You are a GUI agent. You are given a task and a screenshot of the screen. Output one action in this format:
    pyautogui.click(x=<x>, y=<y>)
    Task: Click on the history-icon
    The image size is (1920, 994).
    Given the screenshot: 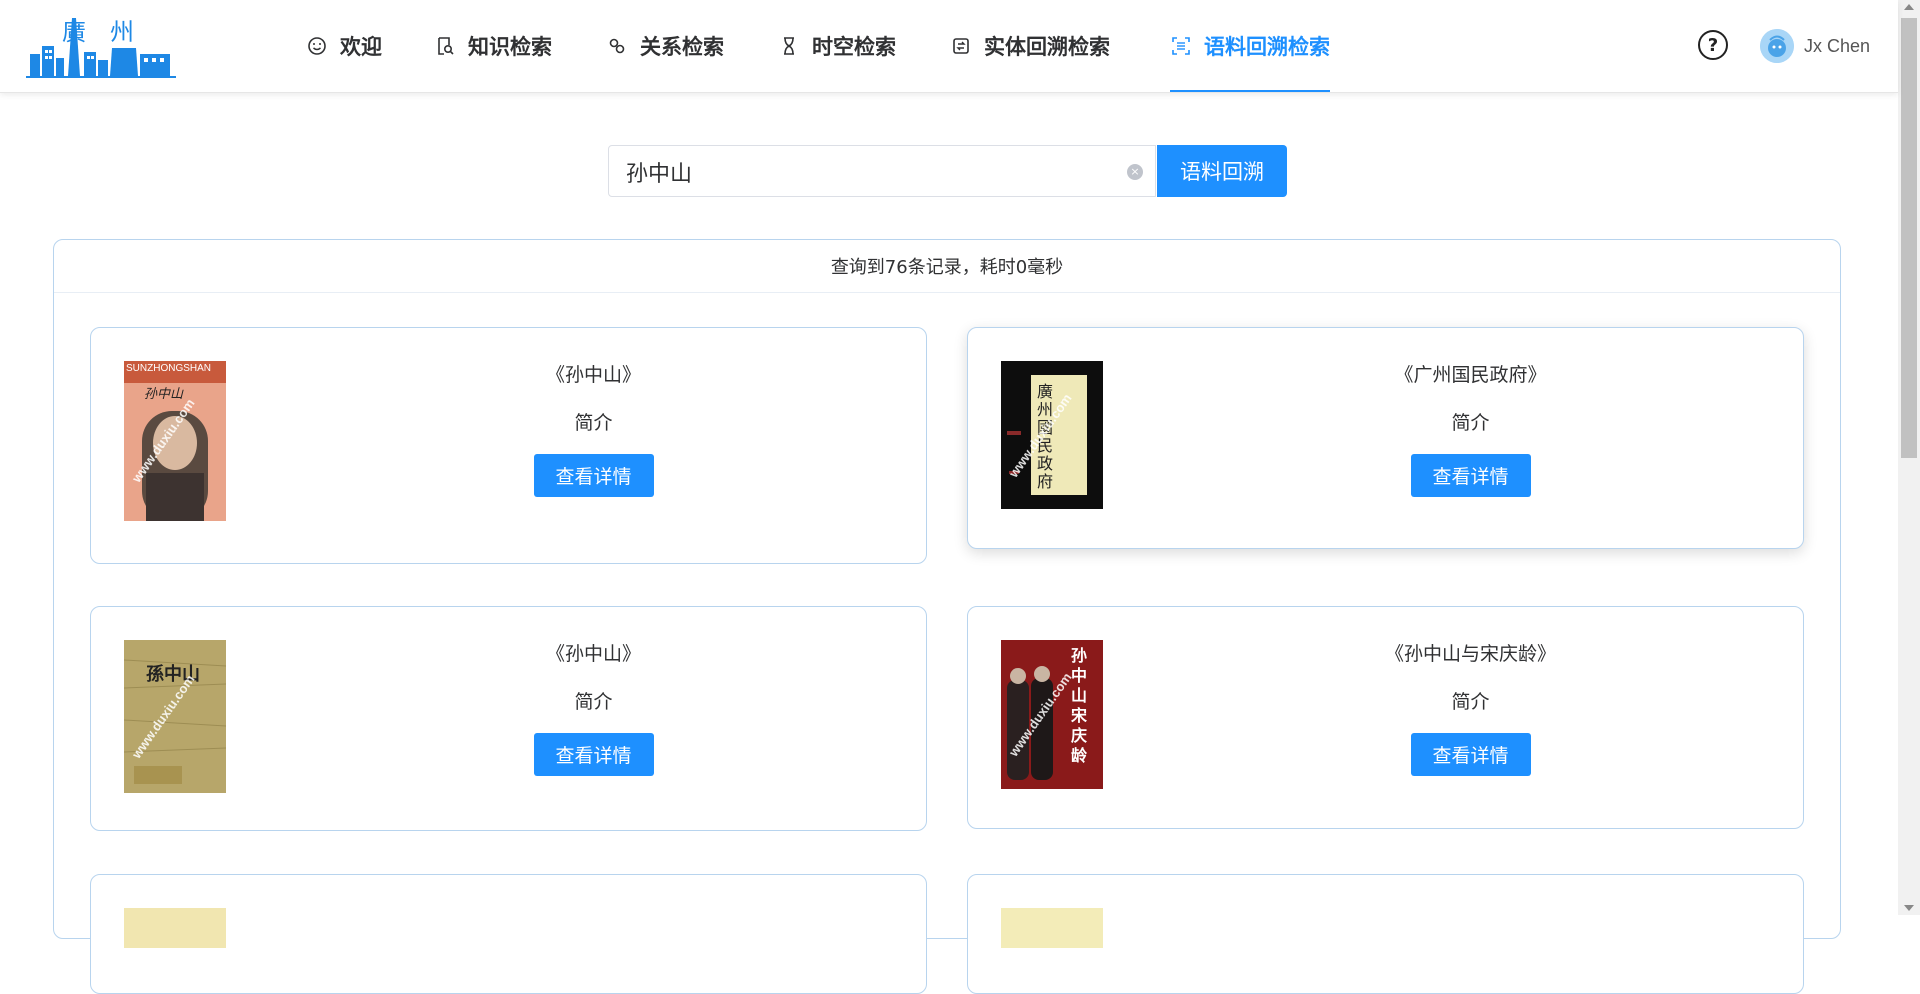 What is the action you would take?
    pyautogui.click(x=961, y=46)
    